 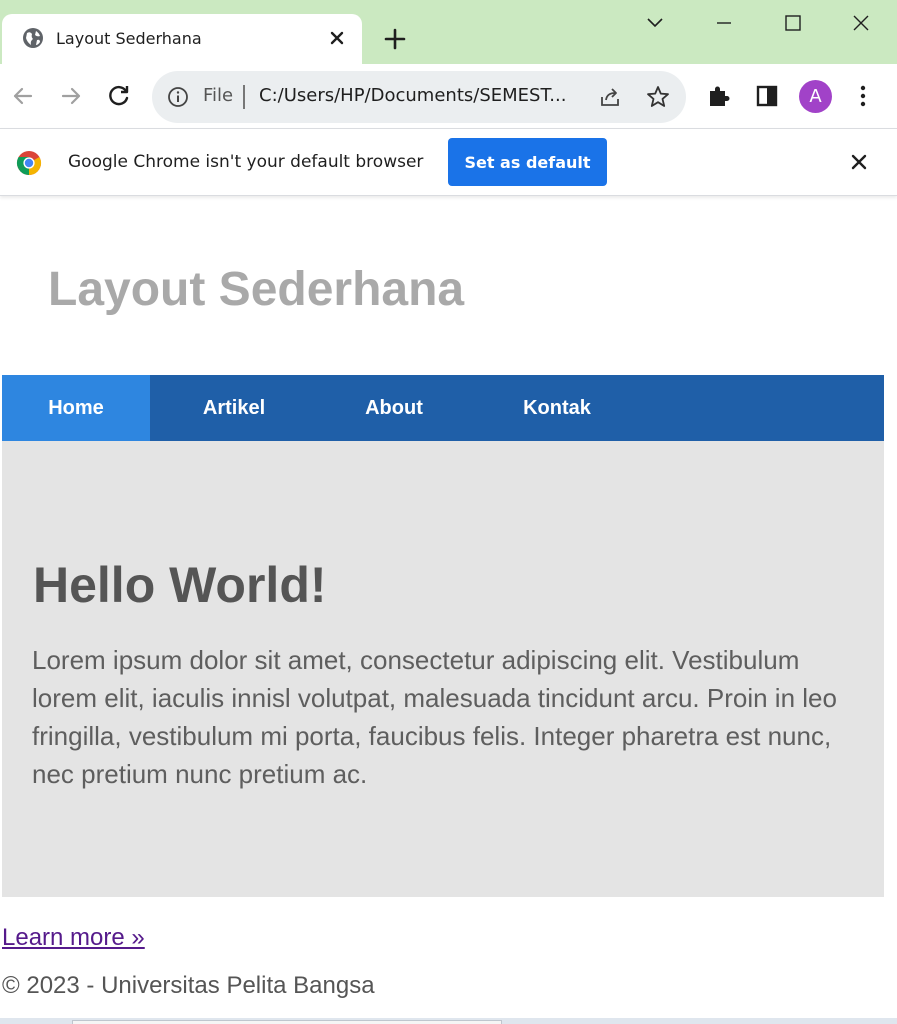 I want to click on chevron-down-icon, so click(x=655, y=23).